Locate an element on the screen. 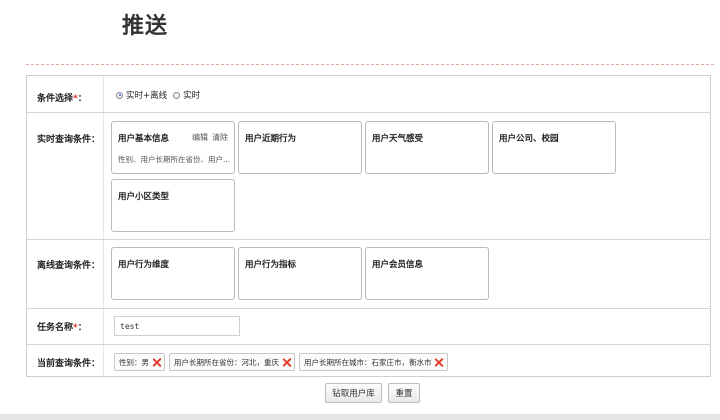 Image resolution: width=720 pixels, height=420 pixels. card-user-recent-behavior: 用户近期行为 is located at coordinates (300, 147).